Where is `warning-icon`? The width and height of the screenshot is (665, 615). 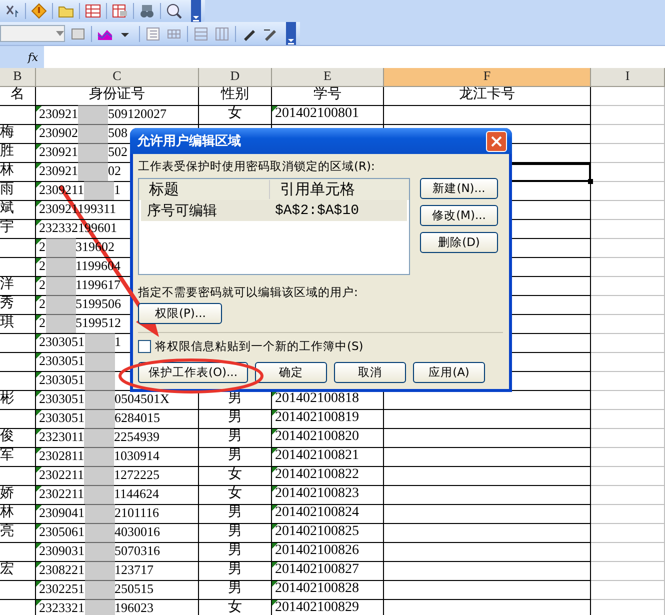 warning-icon is located at coordinates (39, 11).